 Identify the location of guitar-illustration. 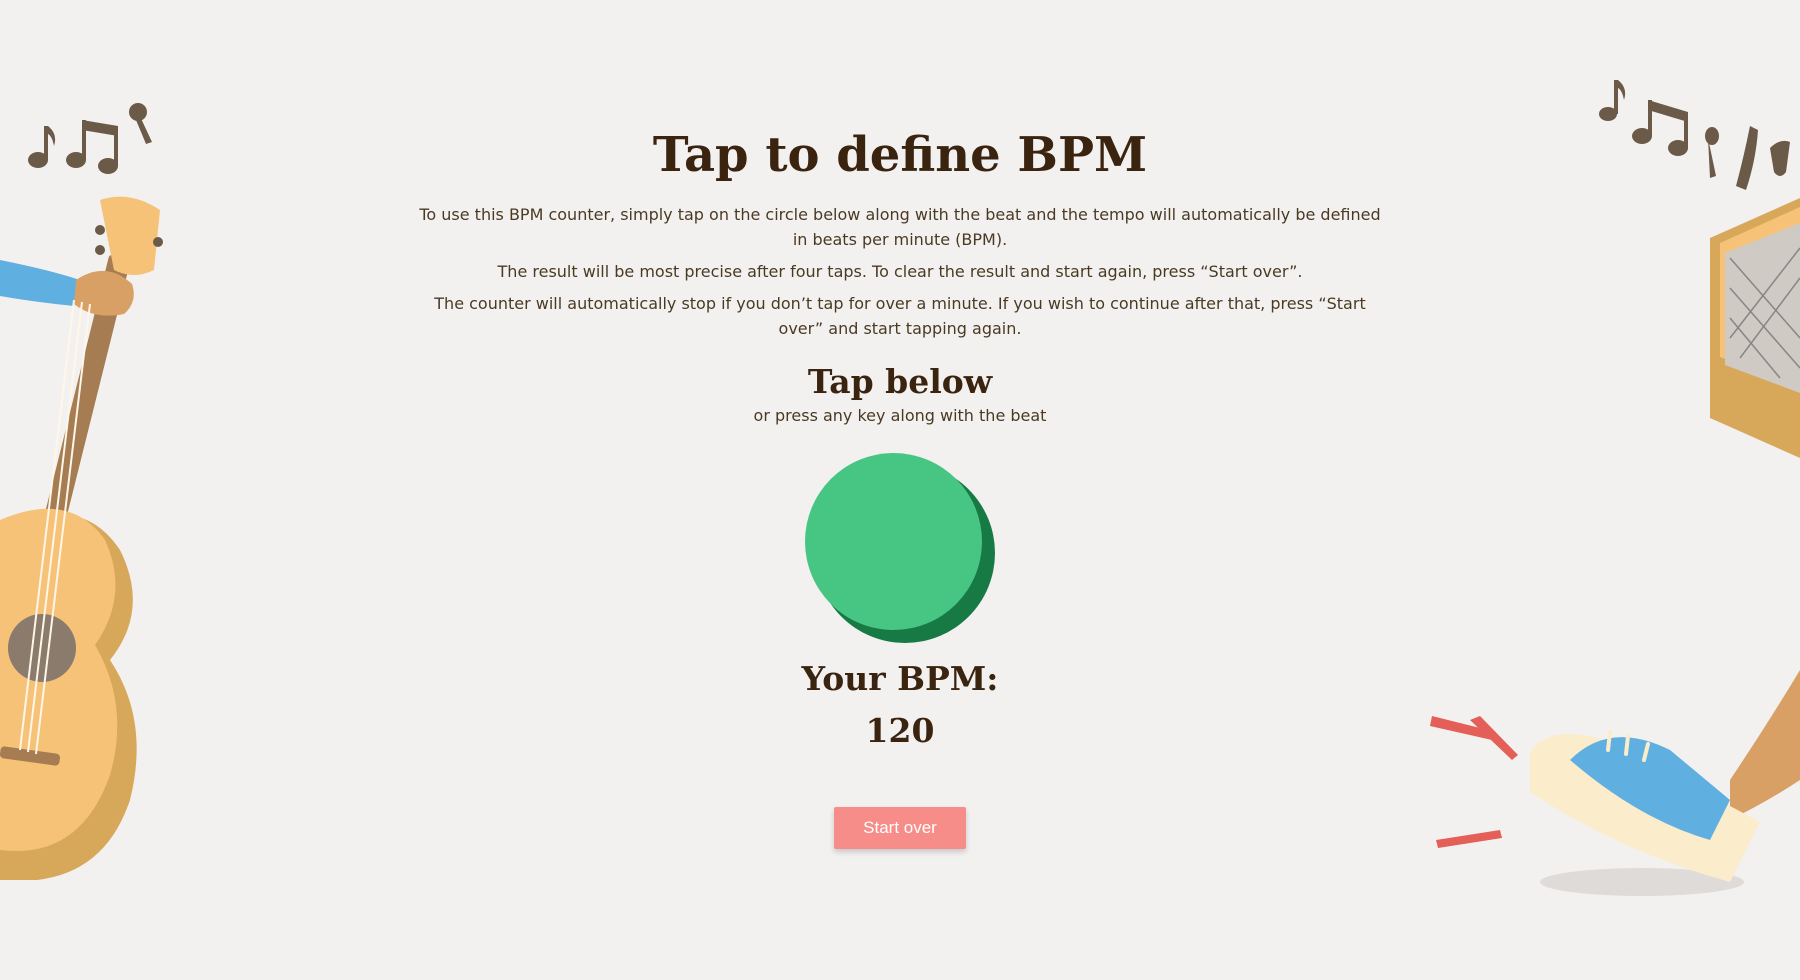
(81, 491).